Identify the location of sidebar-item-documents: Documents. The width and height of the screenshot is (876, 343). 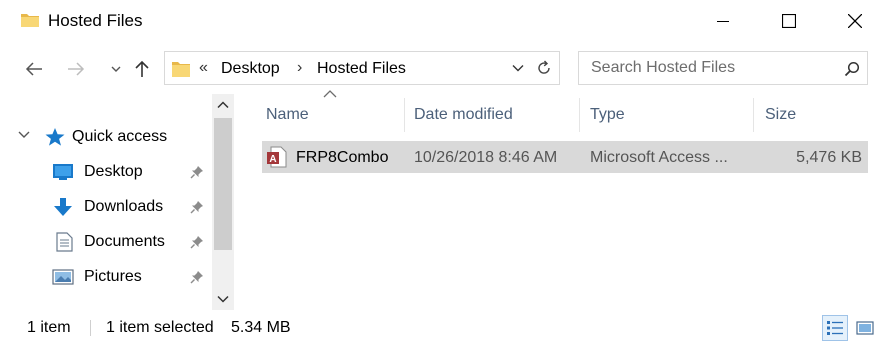
(105, 242).